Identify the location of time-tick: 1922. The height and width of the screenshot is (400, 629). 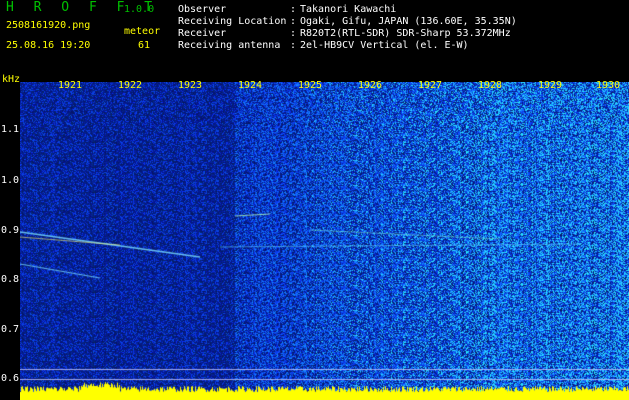
(130, 85).